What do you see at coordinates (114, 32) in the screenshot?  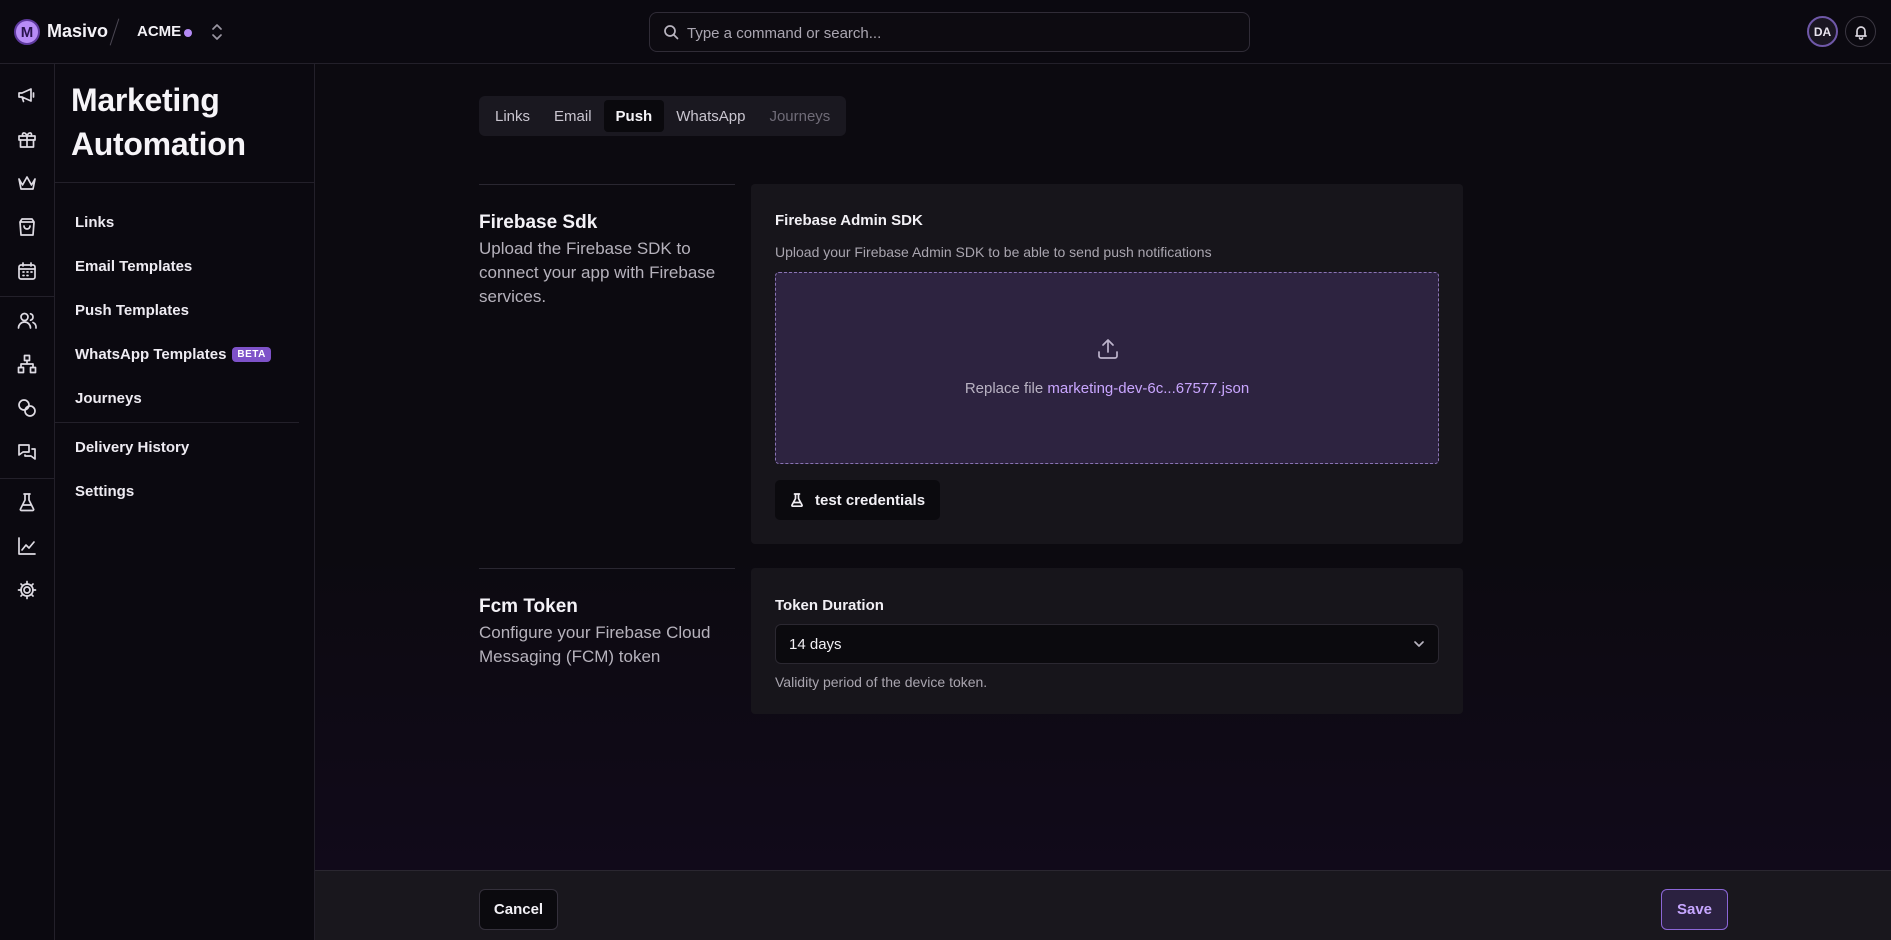 I see `breadcrumb-separator` at bounding box center [114, 32].